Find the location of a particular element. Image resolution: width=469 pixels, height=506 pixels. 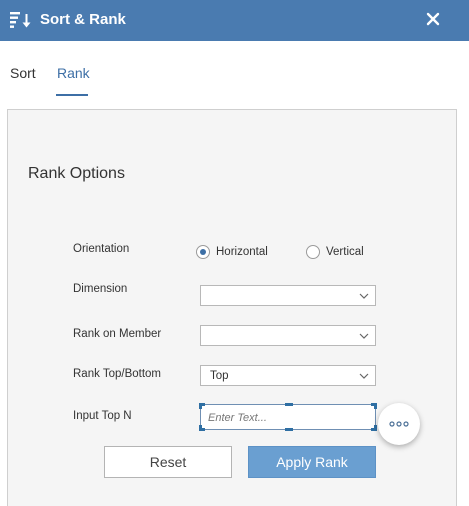

orientation-label: Orientation is located at coordinates (101, 249).